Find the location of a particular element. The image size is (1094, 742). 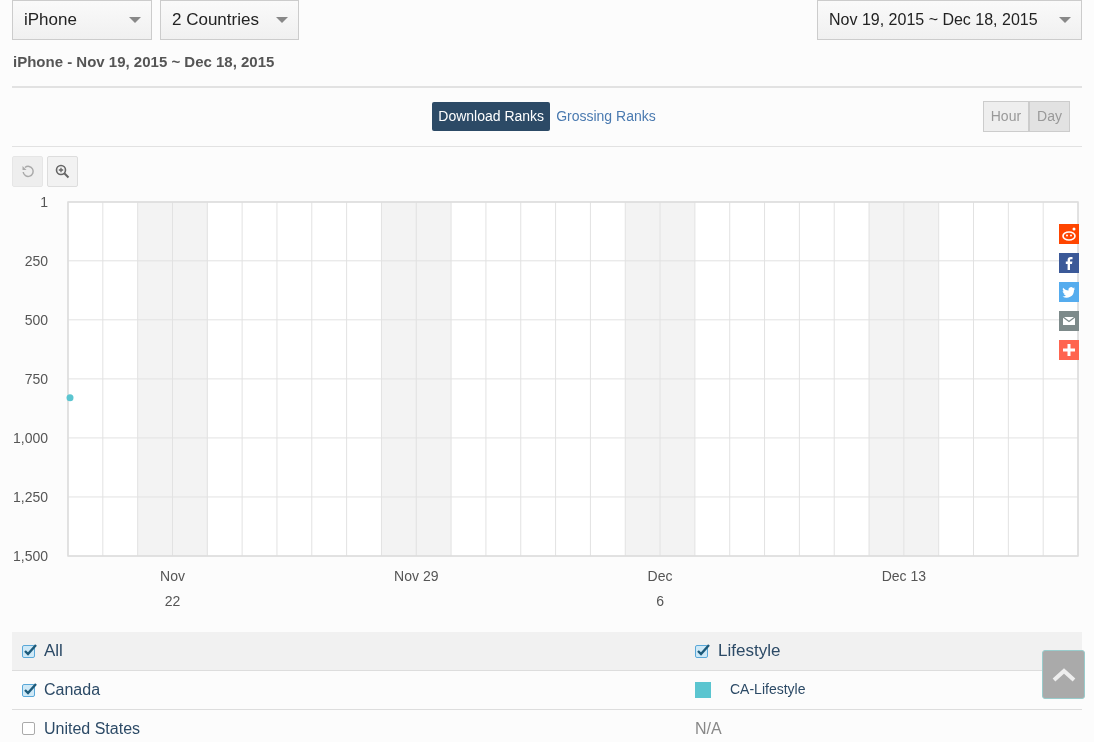

y-axis-label: 1,250 is located at coordinates (30, 496).